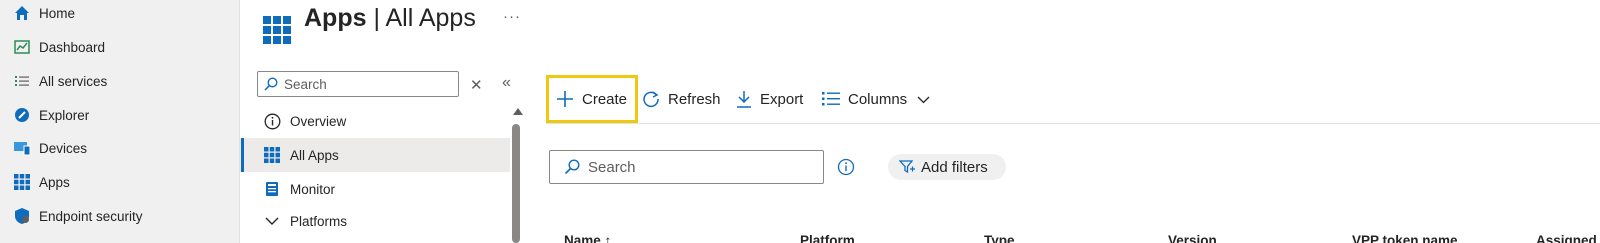 Image resolution: width=1600 pixels, height=243 pixels. What do you see at coordinates (314, 155) in the screenshot?
I see `menu-item-label: All Apps` at bounding box center [314, 155].